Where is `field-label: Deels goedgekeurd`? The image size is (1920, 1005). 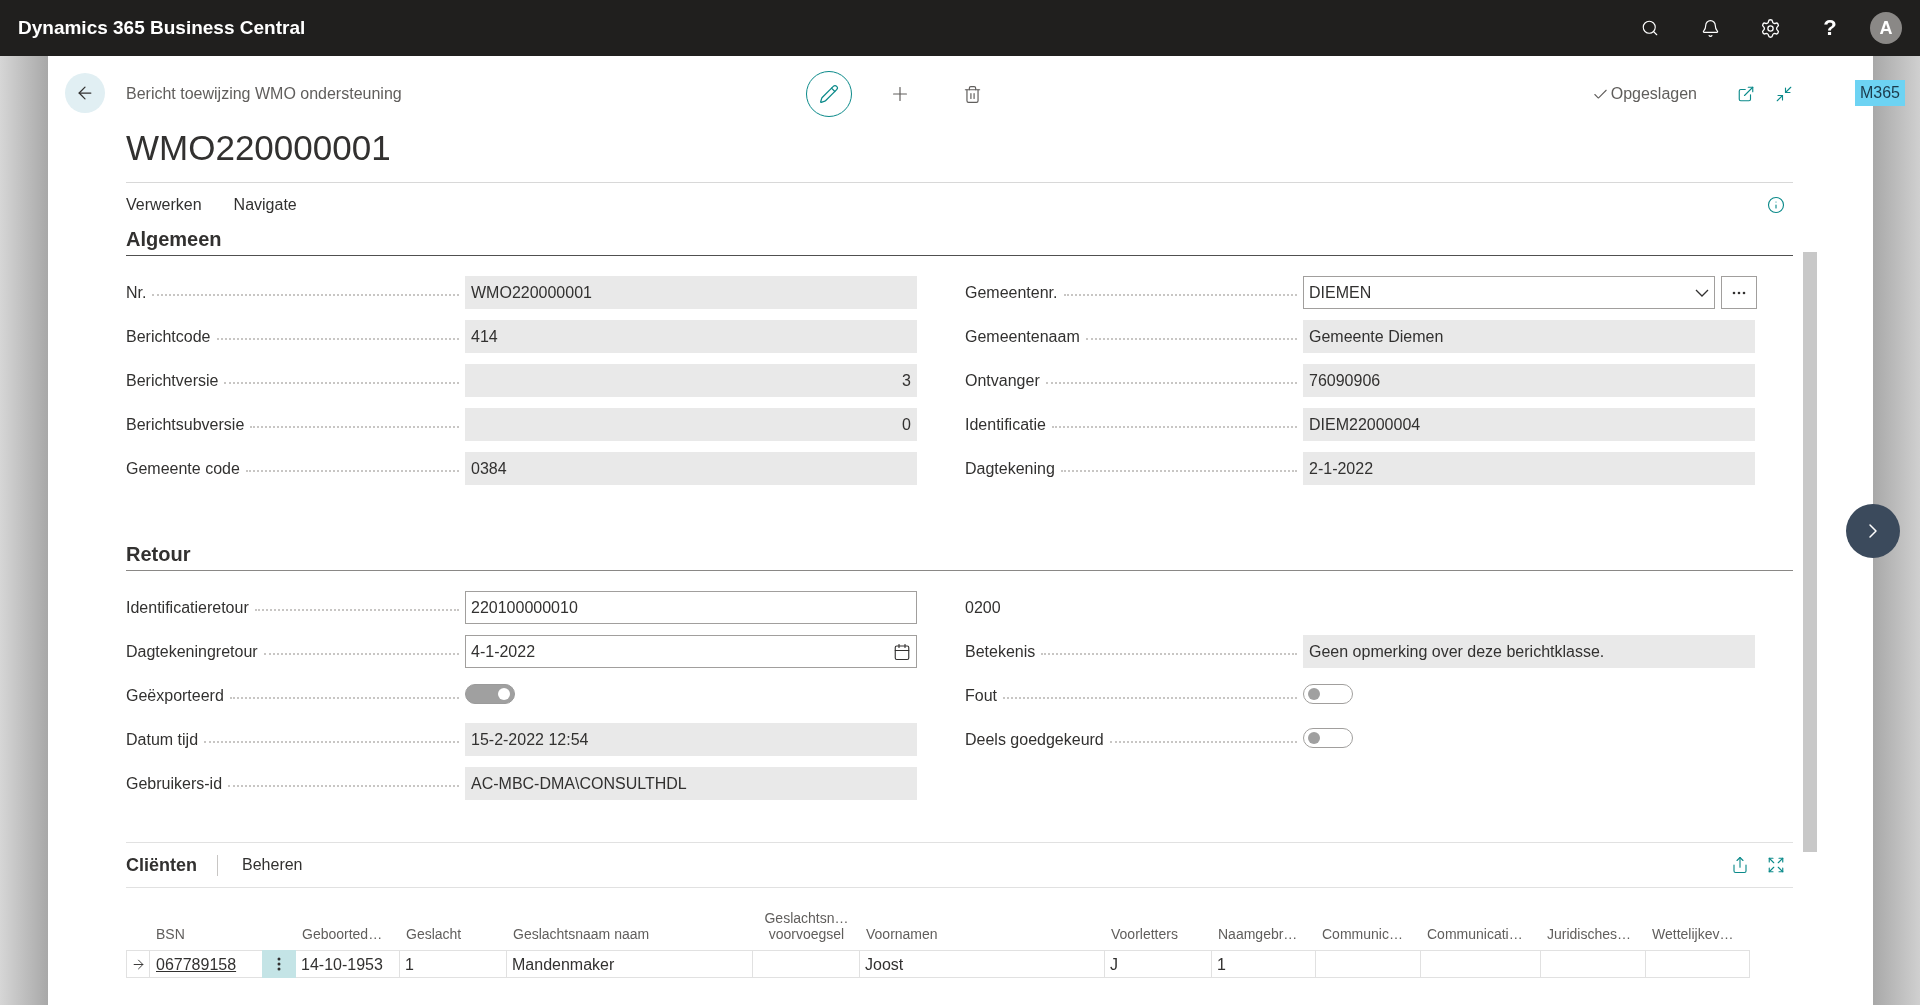 field-label: Deels goedgekeurd is located at coordinates (1034, 739).